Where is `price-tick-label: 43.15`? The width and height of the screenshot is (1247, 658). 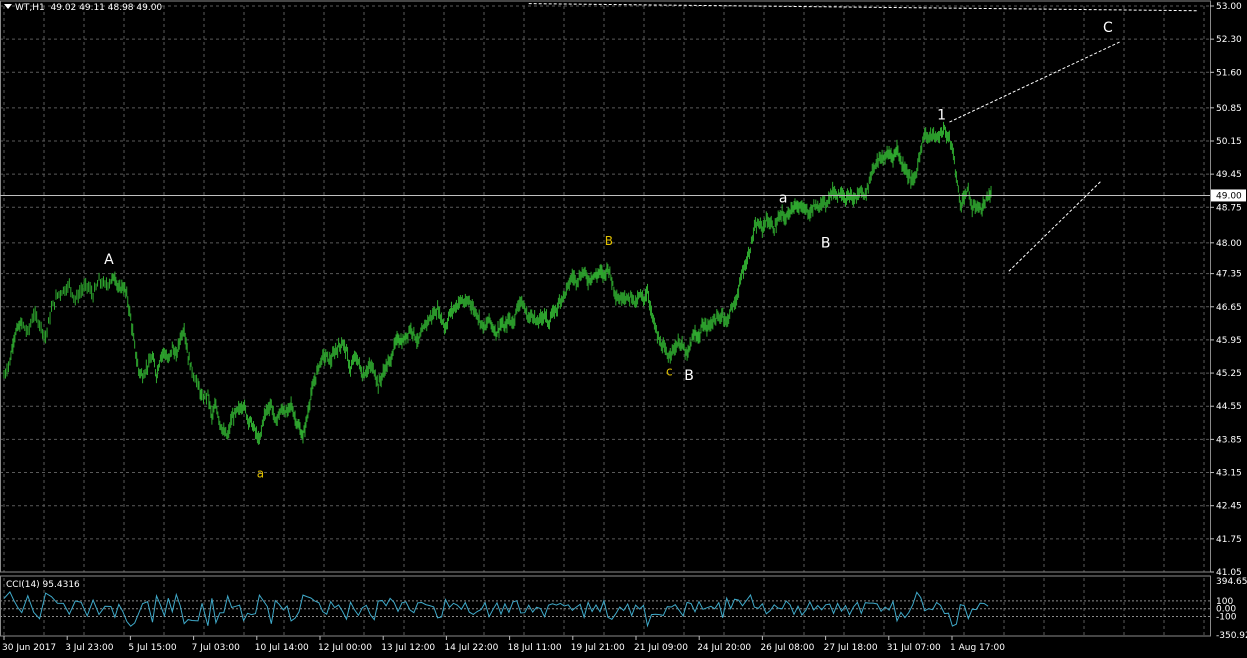
price-tick-label: 43.15 is located at coordinates (1229, 474).